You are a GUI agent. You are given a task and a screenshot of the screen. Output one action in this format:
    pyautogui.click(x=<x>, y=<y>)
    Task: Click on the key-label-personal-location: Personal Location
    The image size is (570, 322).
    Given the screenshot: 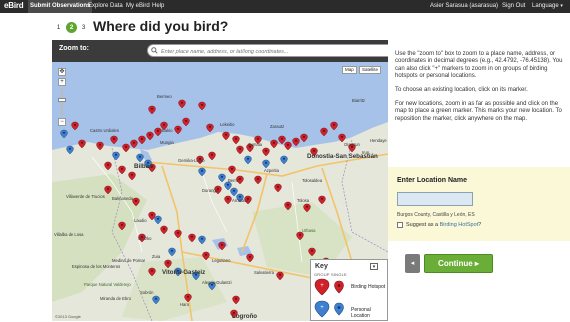 What is the action you would take?
    pyautogui.click(x=361, y=313)
    